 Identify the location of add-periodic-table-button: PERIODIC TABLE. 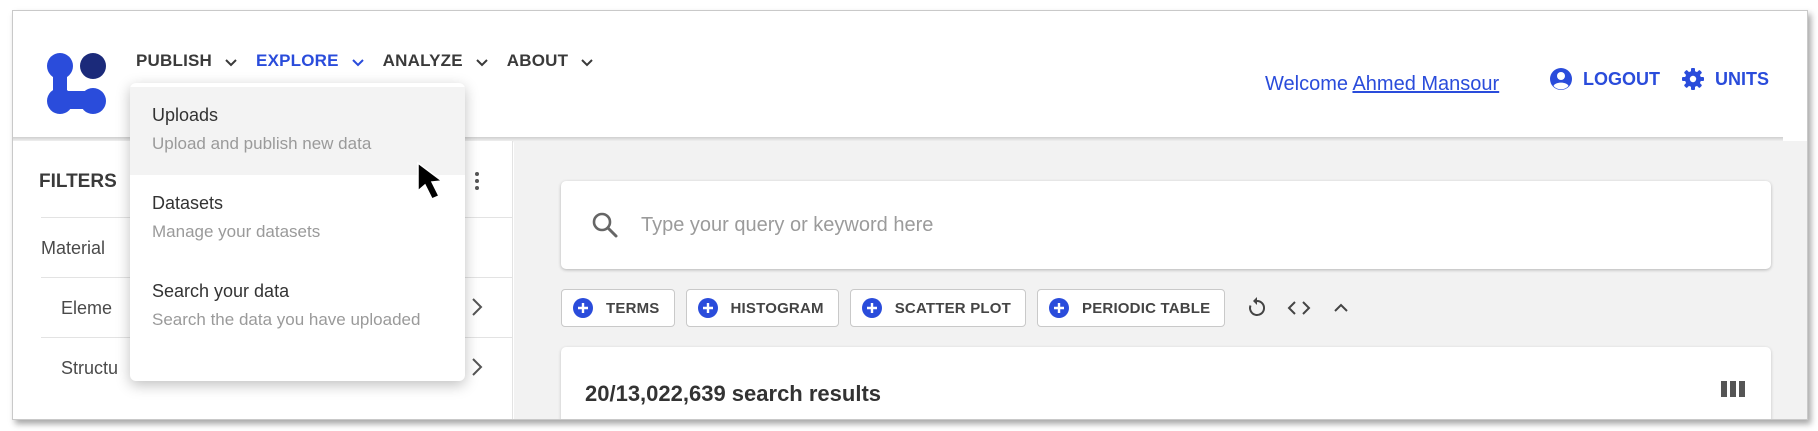
(1131, 308).